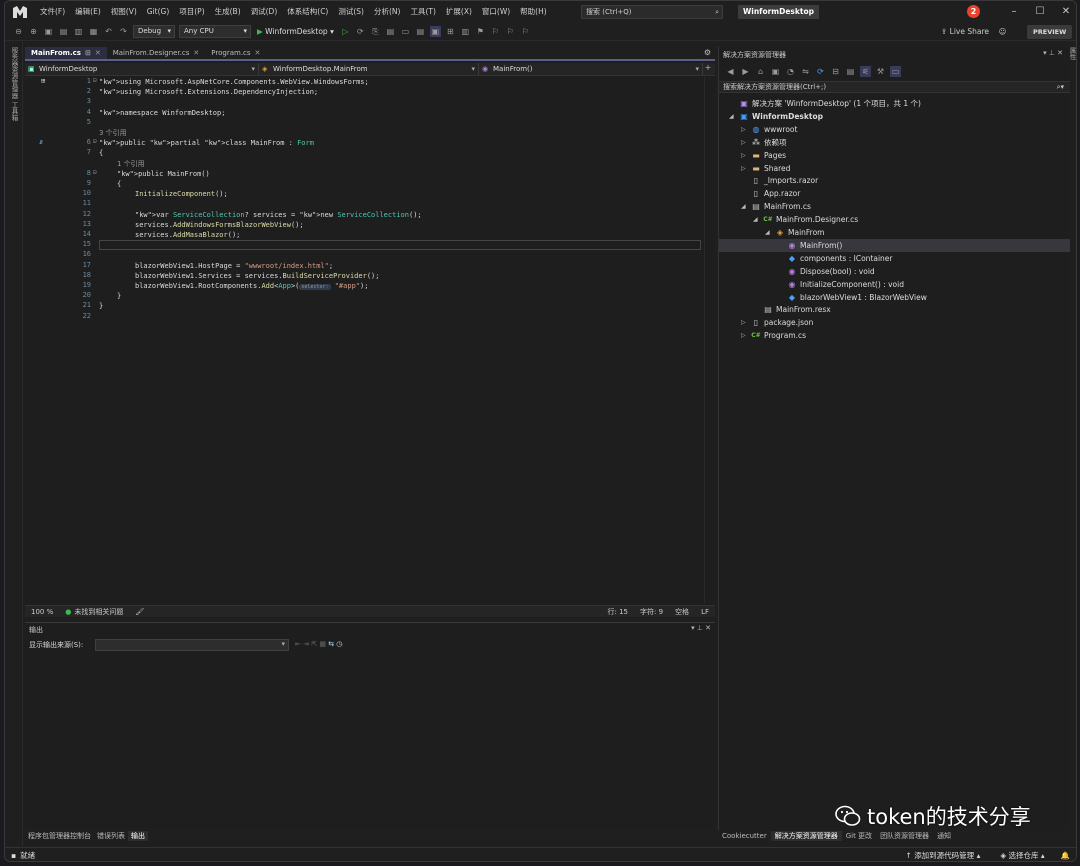 This screenshot has width=1080, height=866. Describe the element at coordinates (228, 12) in the screenshot. I see `menu-item: 生成(B)` at that location.